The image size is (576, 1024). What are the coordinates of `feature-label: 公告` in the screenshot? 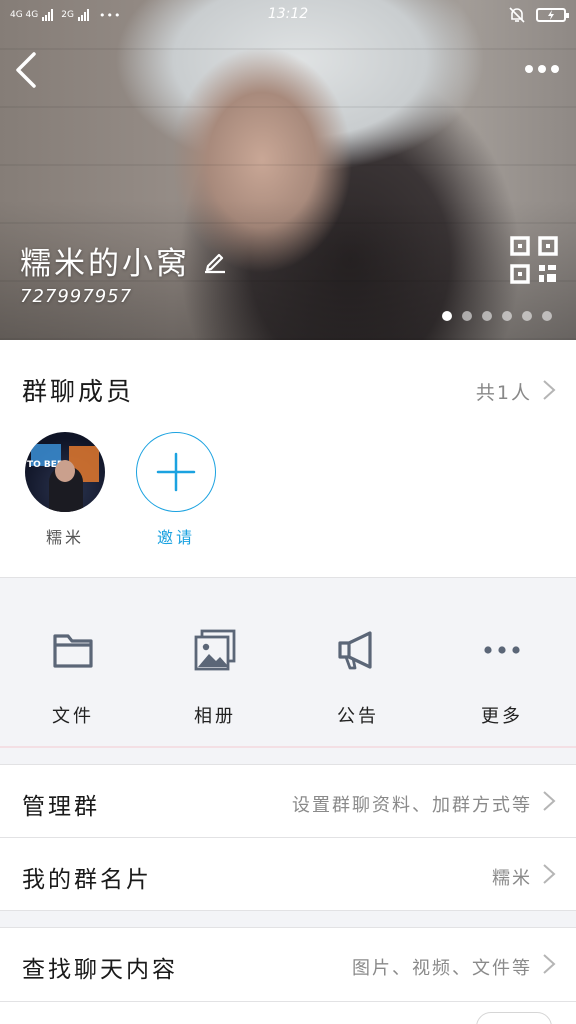 It's located at (358, 716).